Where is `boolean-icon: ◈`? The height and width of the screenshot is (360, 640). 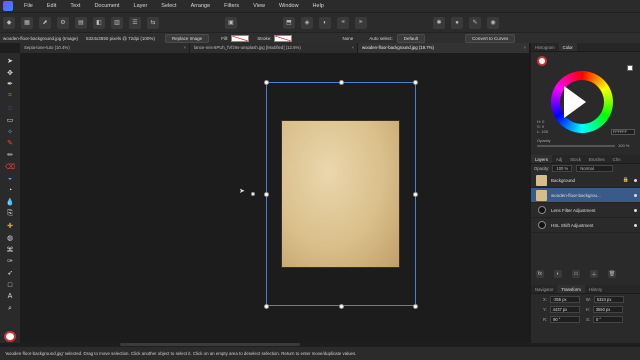 boolean-icon: ◈ is located at coordinates (307, 22).